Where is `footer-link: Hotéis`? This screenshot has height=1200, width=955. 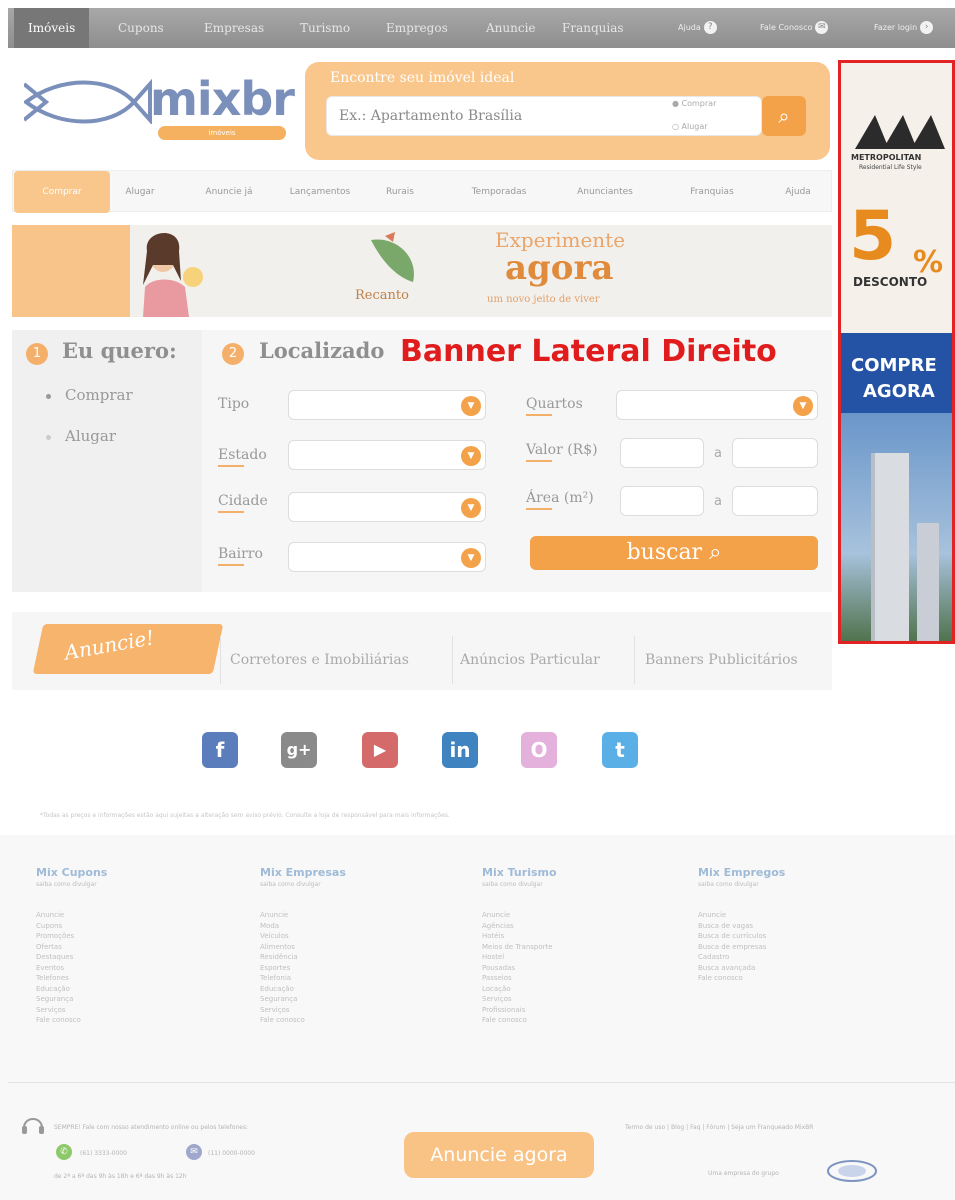 footer-link: Hotéis is located at coordinates (517, 936).